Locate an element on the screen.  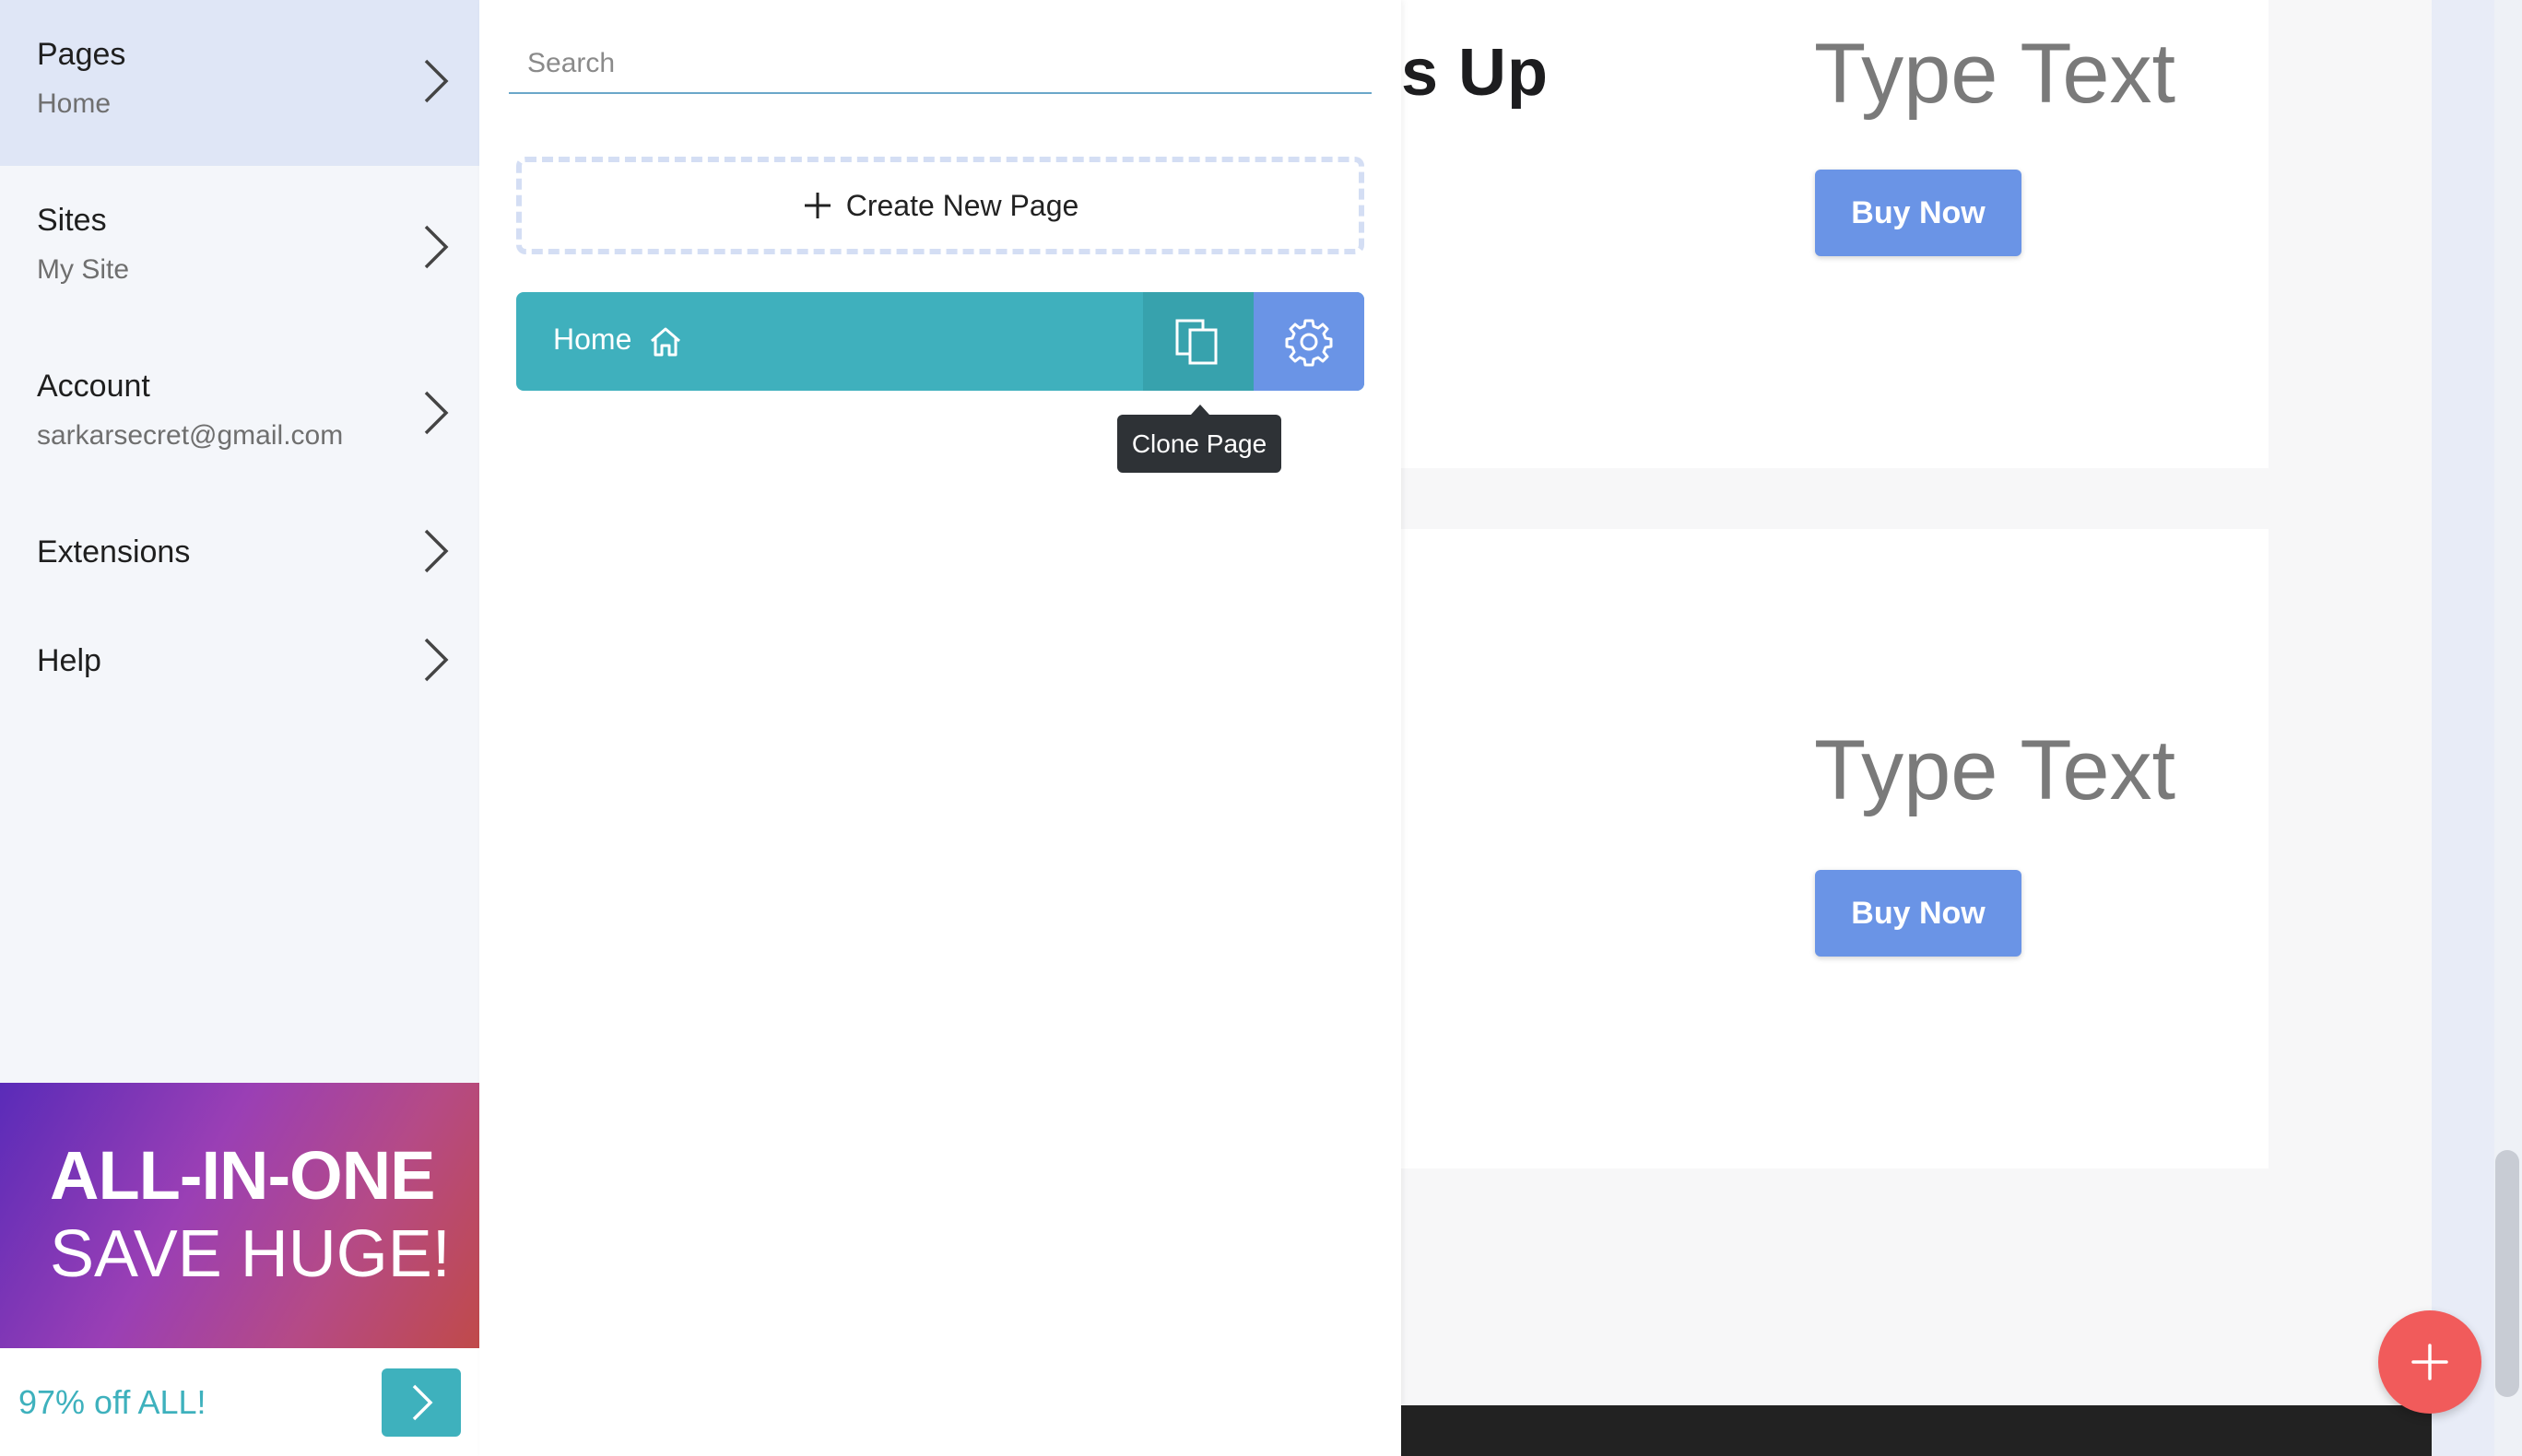
nav-item-title: Sites is located at coordinates (72, 220).